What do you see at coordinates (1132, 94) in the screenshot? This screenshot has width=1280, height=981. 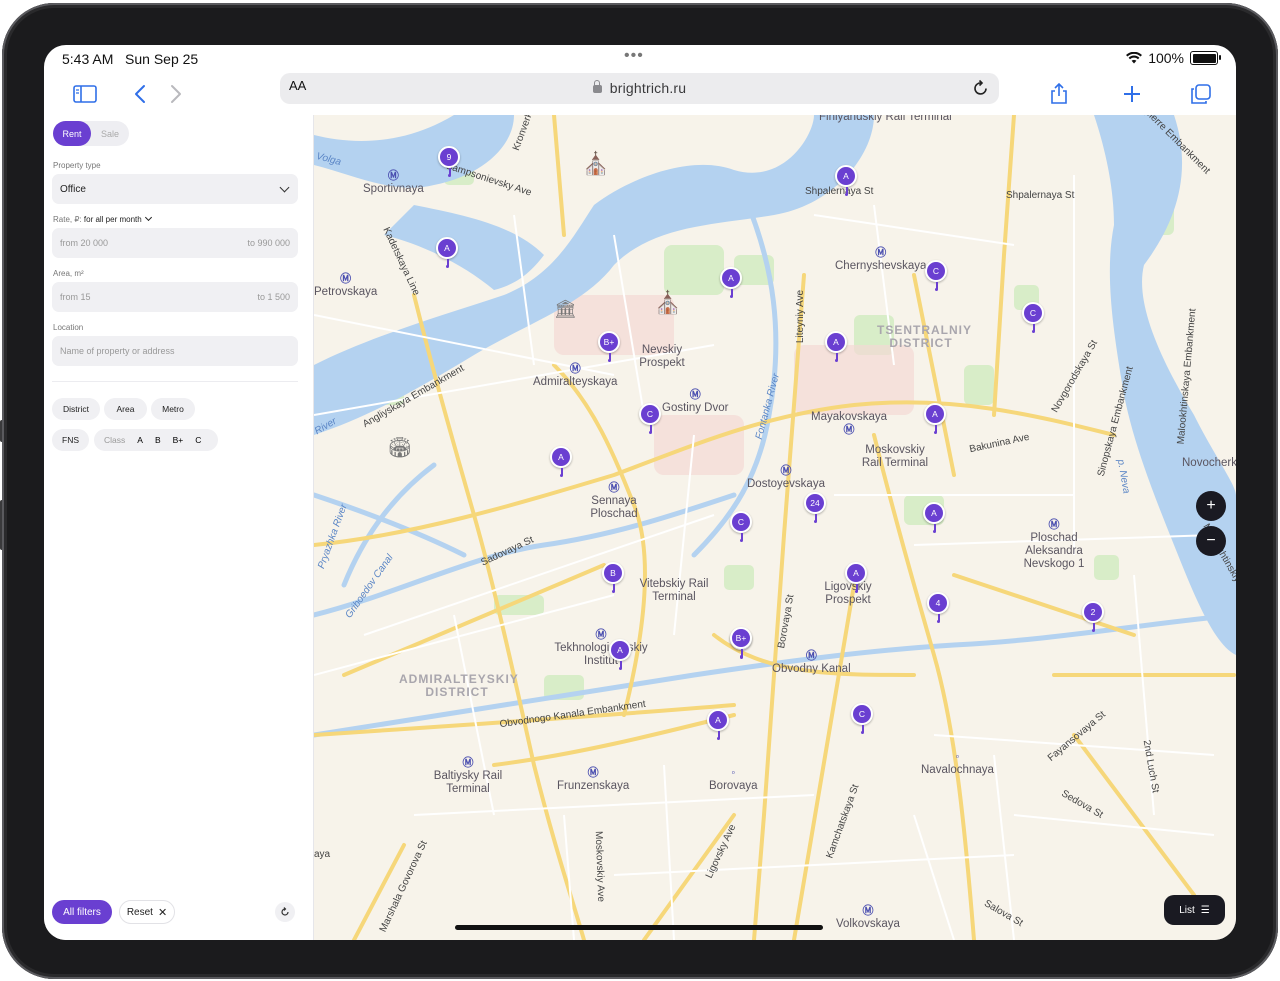 I see `new-tab-icon` at bounding box center [1132, 94].